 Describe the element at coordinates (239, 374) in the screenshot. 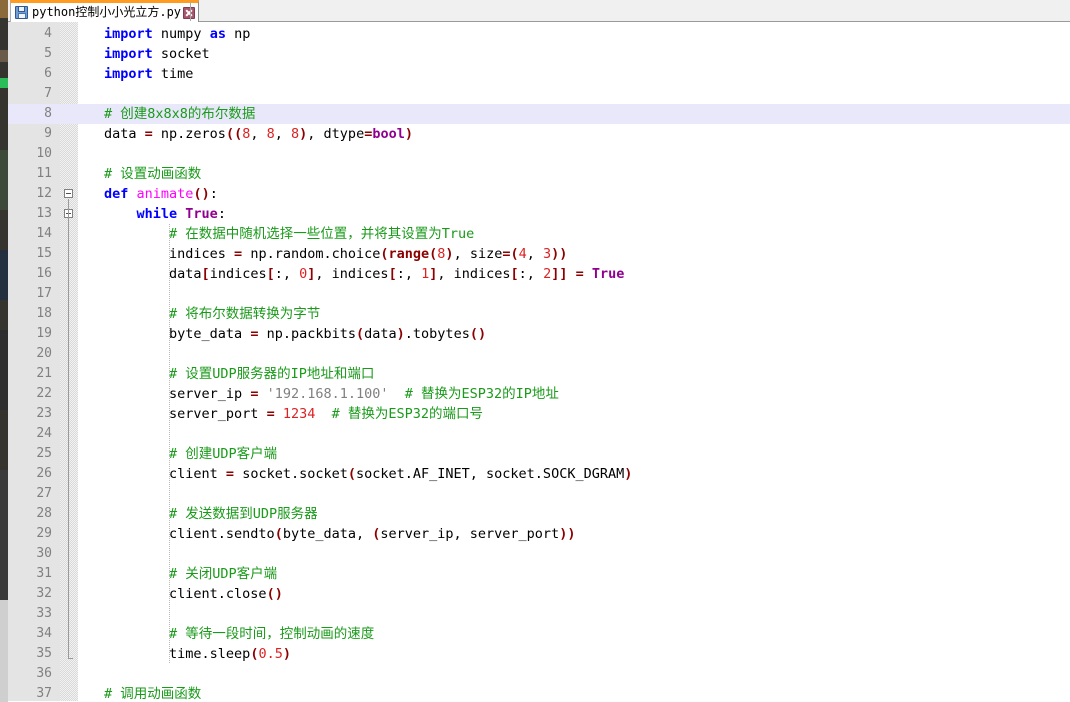

I see `line-content: # 设置UDP服务器的IP地址和端口` at that location.